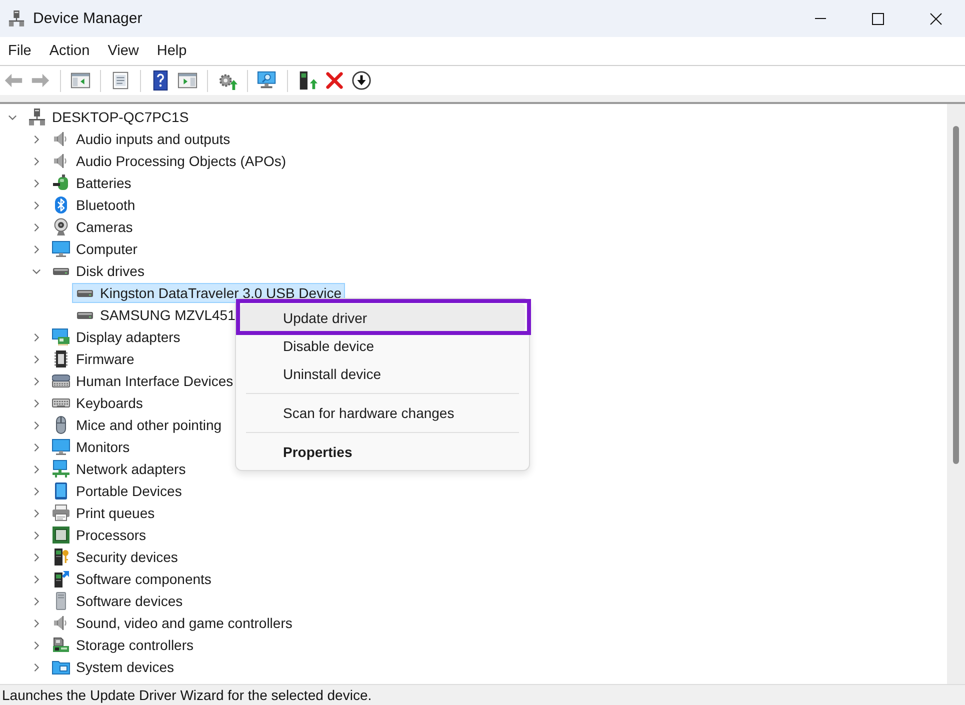 This screenshot has height=705, width=965. What do you see at coordinates (113, 667) in the screenshot?
I see `tree-item: System devices` at bounding box center [113, 667].